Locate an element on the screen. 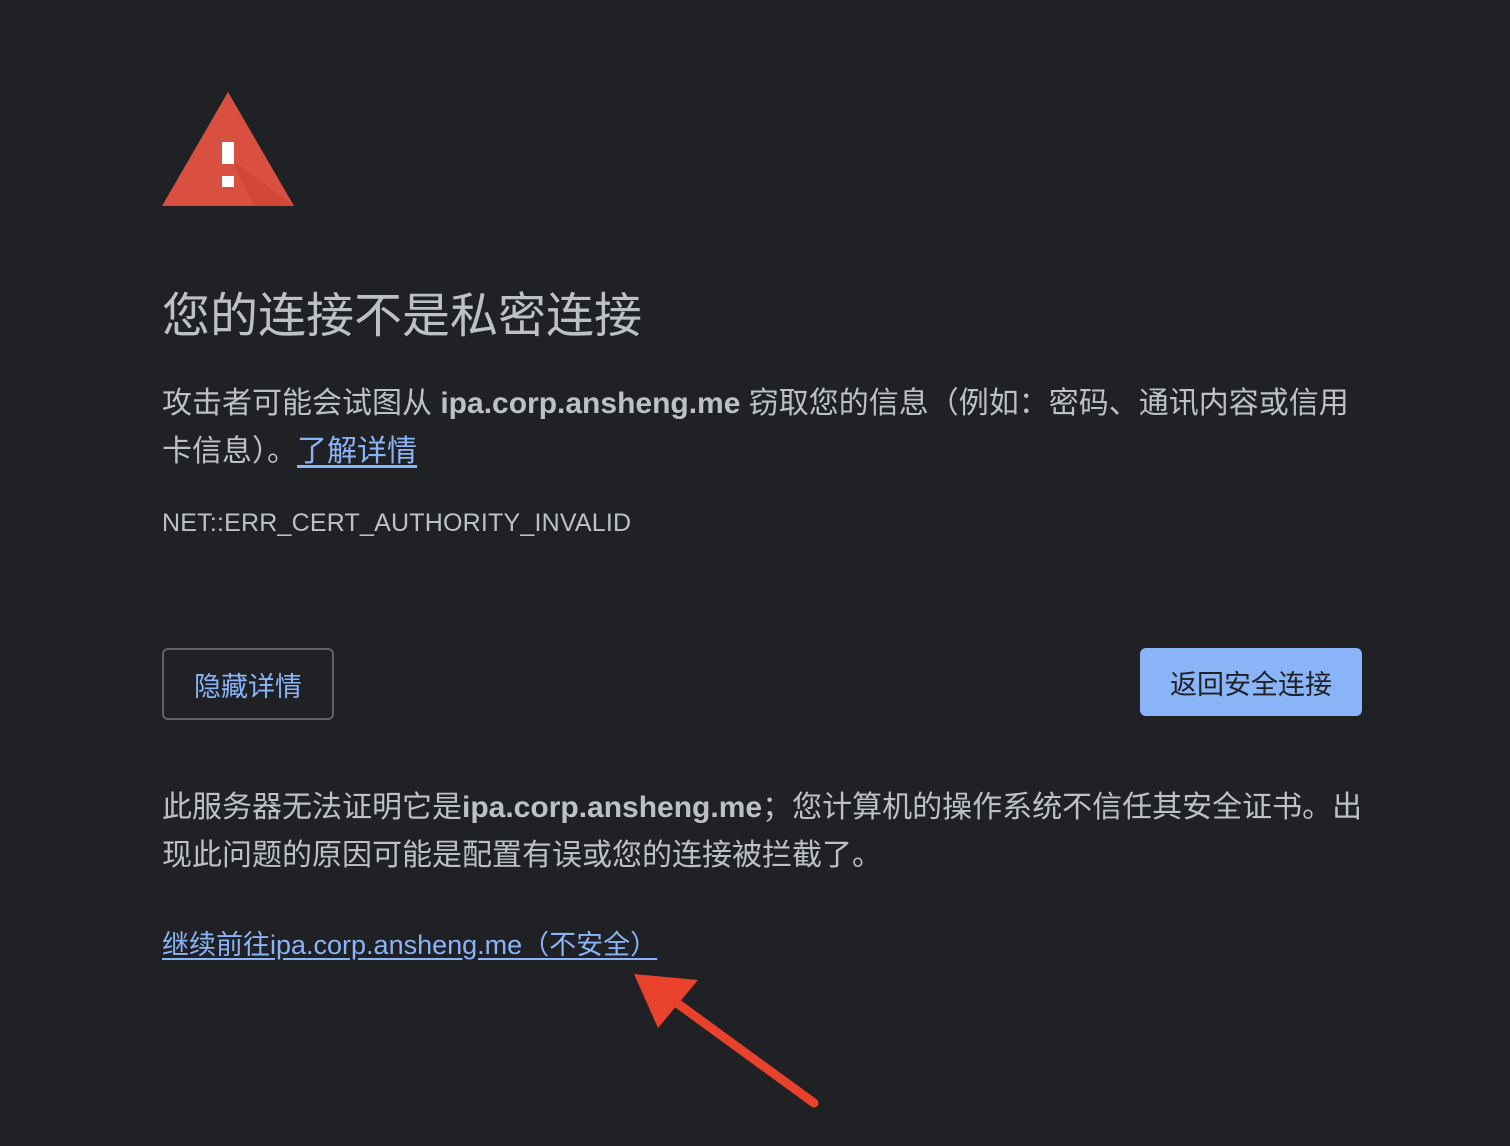  page-title: 您的连接不是私密连接 is located at coordinates (402, 316).